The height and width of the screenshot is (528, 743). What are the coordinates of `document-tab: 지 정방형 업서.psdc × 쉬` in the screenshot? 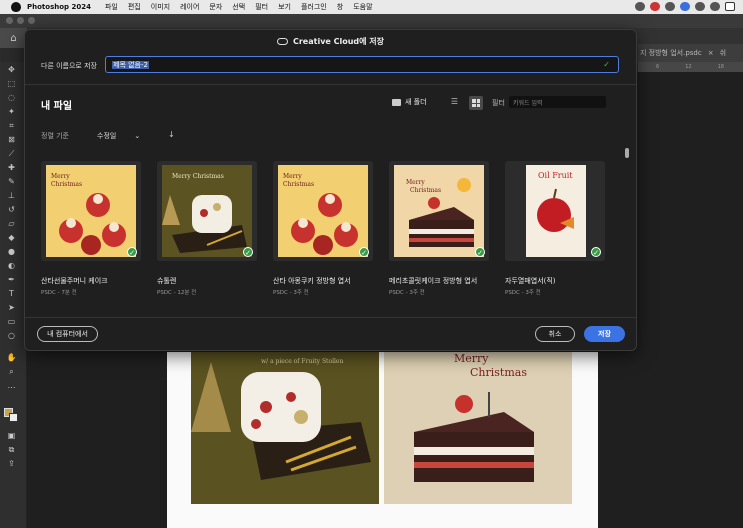 It's located at (690, 53).